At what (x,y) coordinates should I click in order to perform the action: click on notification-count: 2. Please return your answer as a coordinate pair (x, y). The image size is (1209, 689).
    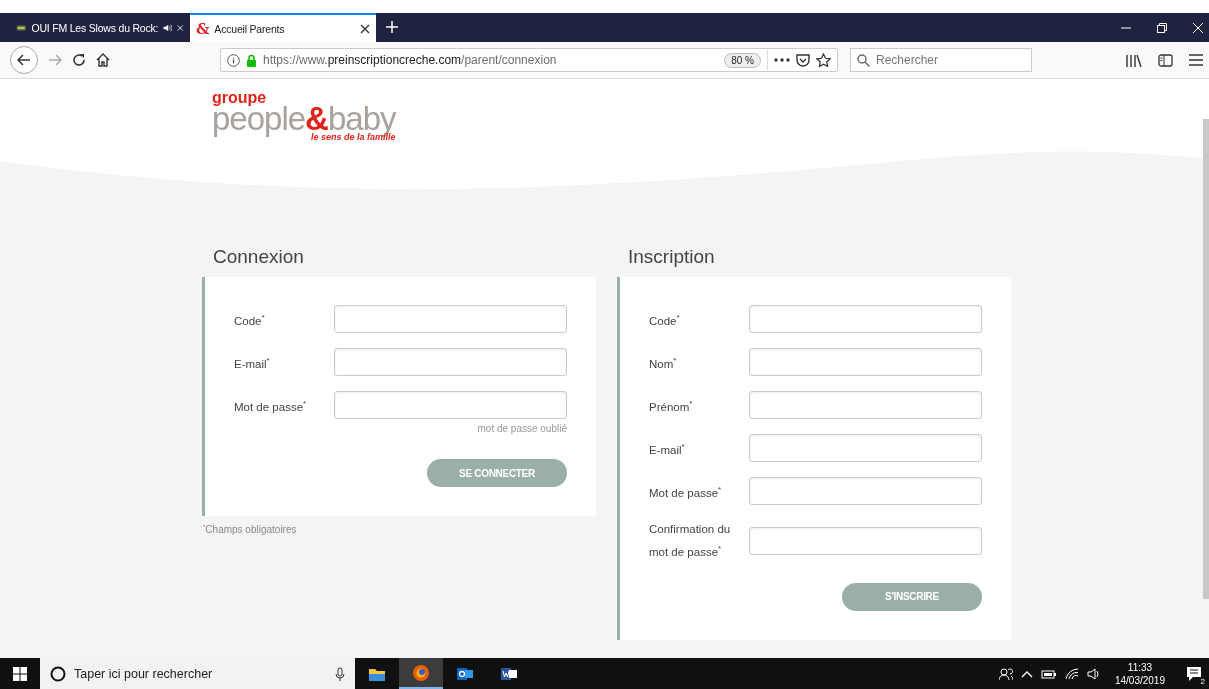
    Looking at the image, I should click on (1202, 681).